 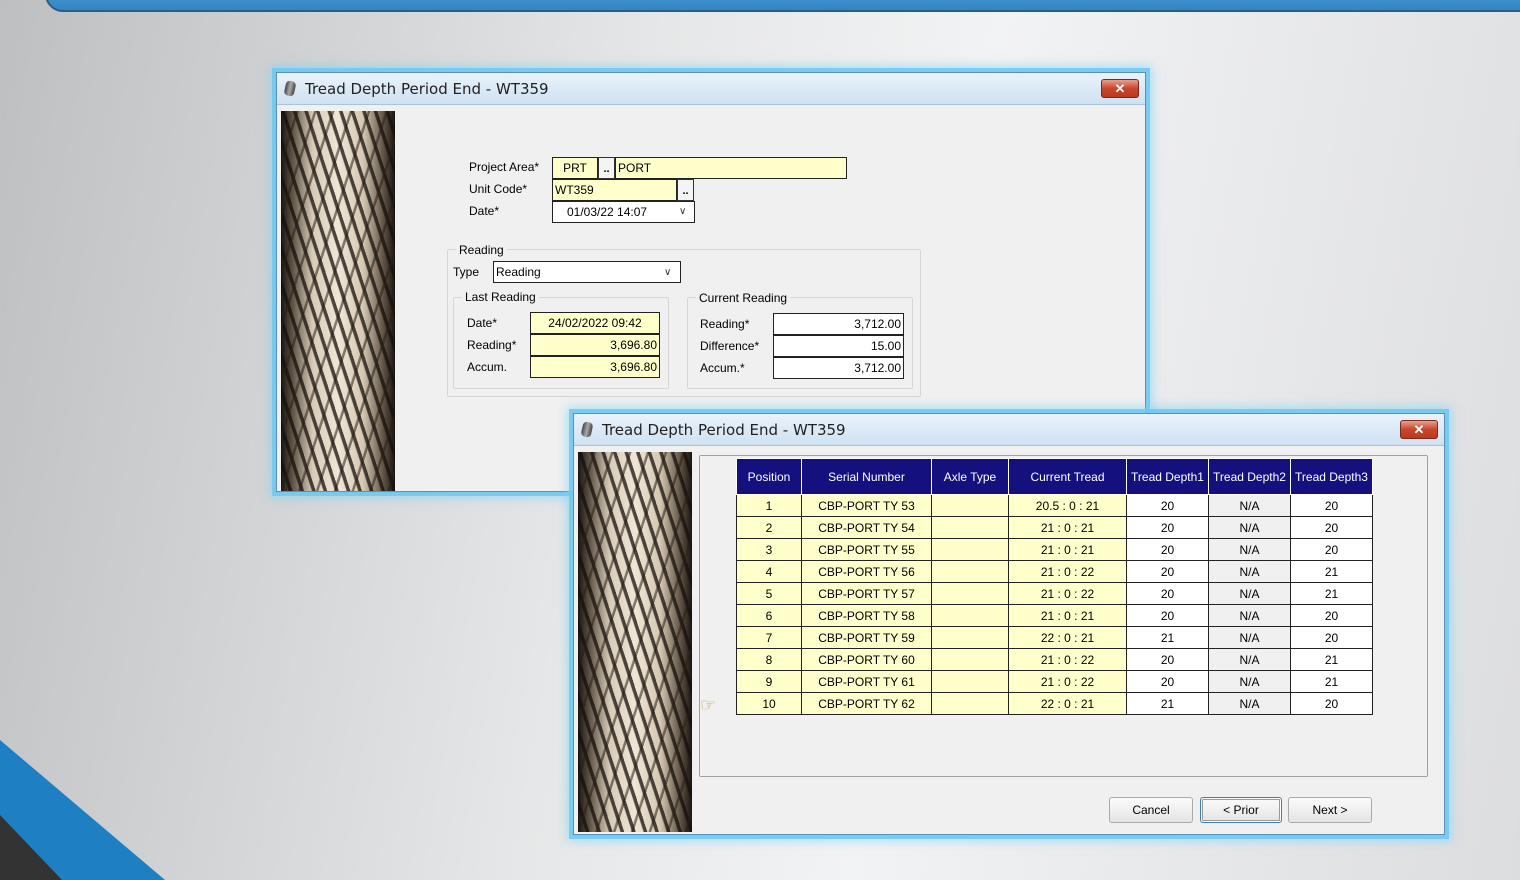 I want to click on cell-d1: 21, so click(x=1167, y=703).